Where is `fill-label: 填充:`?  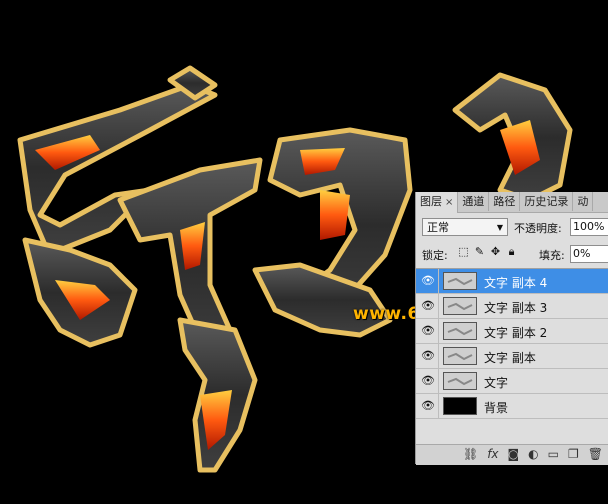
fill-label: 填充: is located at coordinates (552, 255).